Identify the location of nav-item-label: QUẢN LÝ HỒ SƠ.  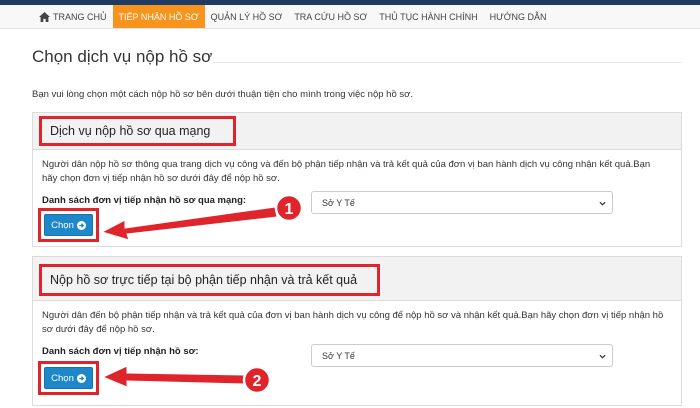
(246, 16).